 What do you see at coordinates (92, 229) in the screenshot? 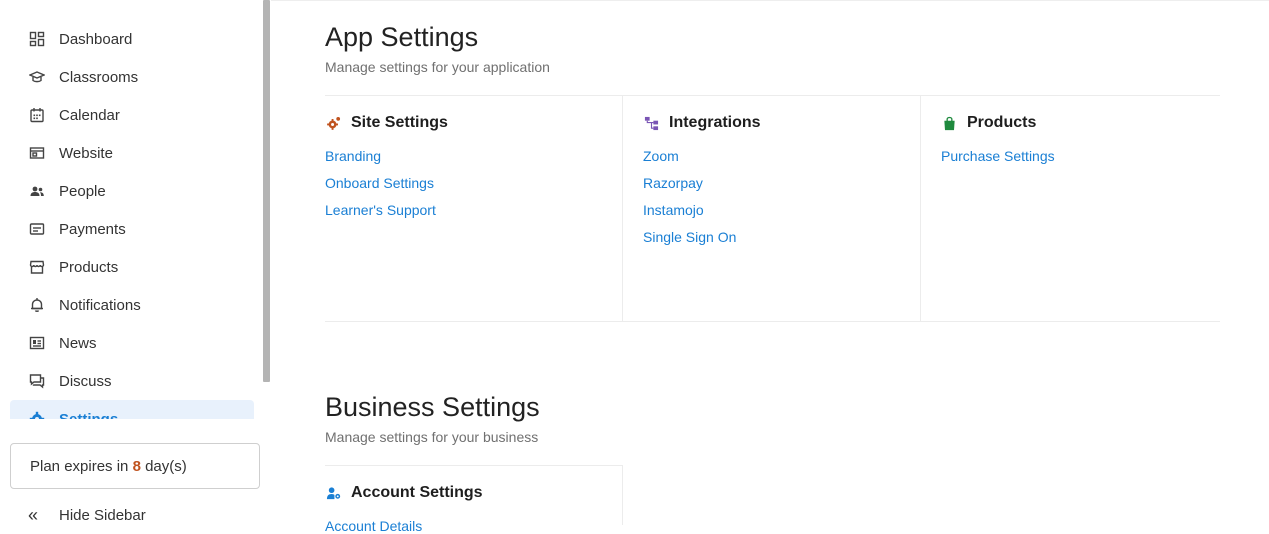
I see `sidebar-item-label: Payments` at bounding box center [92, 229].